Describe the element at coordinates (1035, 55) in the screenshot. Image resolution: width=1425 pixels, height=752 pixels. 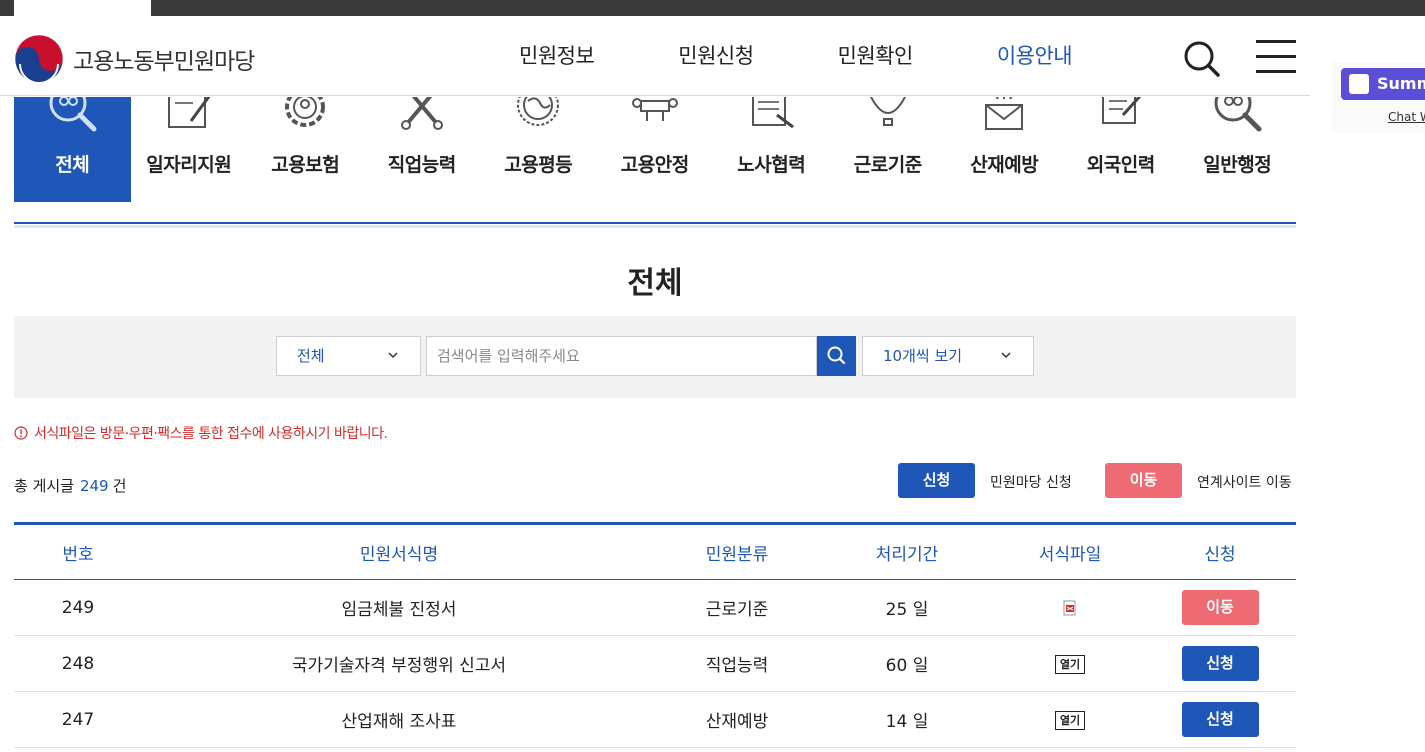
I see `nav-item-usage-guide: 이용안내` at that location.